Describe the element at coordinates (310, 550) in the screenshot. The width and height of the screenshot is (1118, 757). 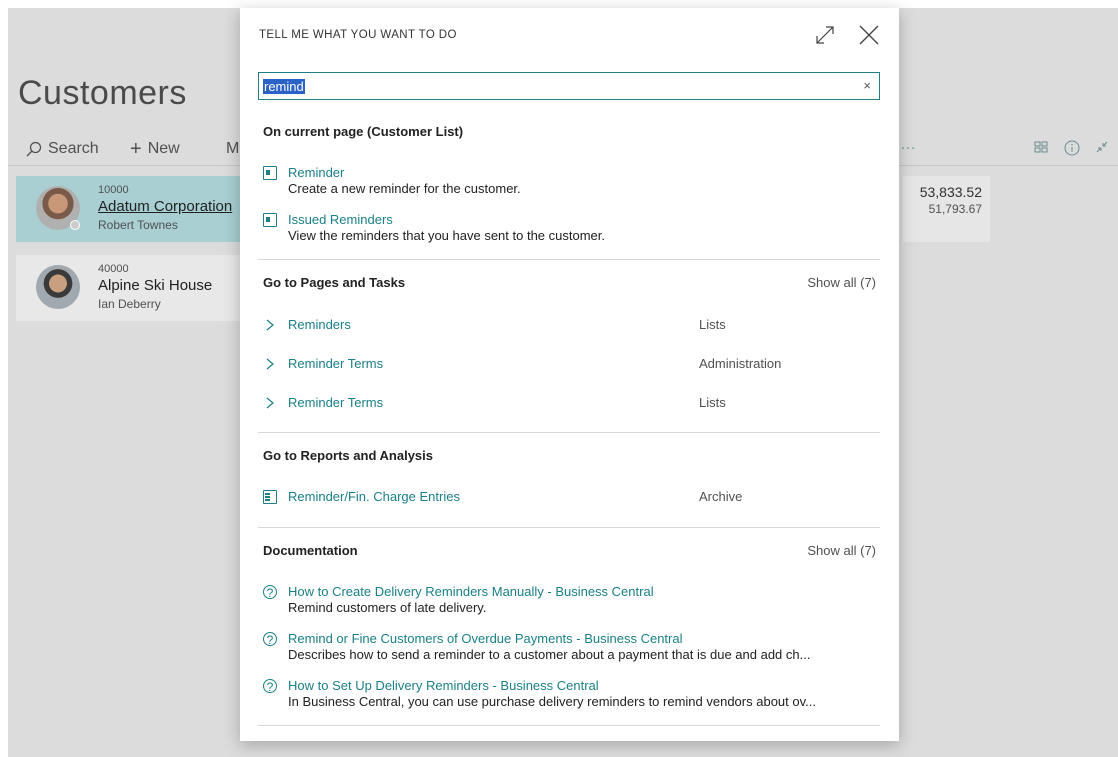
I see `section-heading-documentation: Documentation` at that location.